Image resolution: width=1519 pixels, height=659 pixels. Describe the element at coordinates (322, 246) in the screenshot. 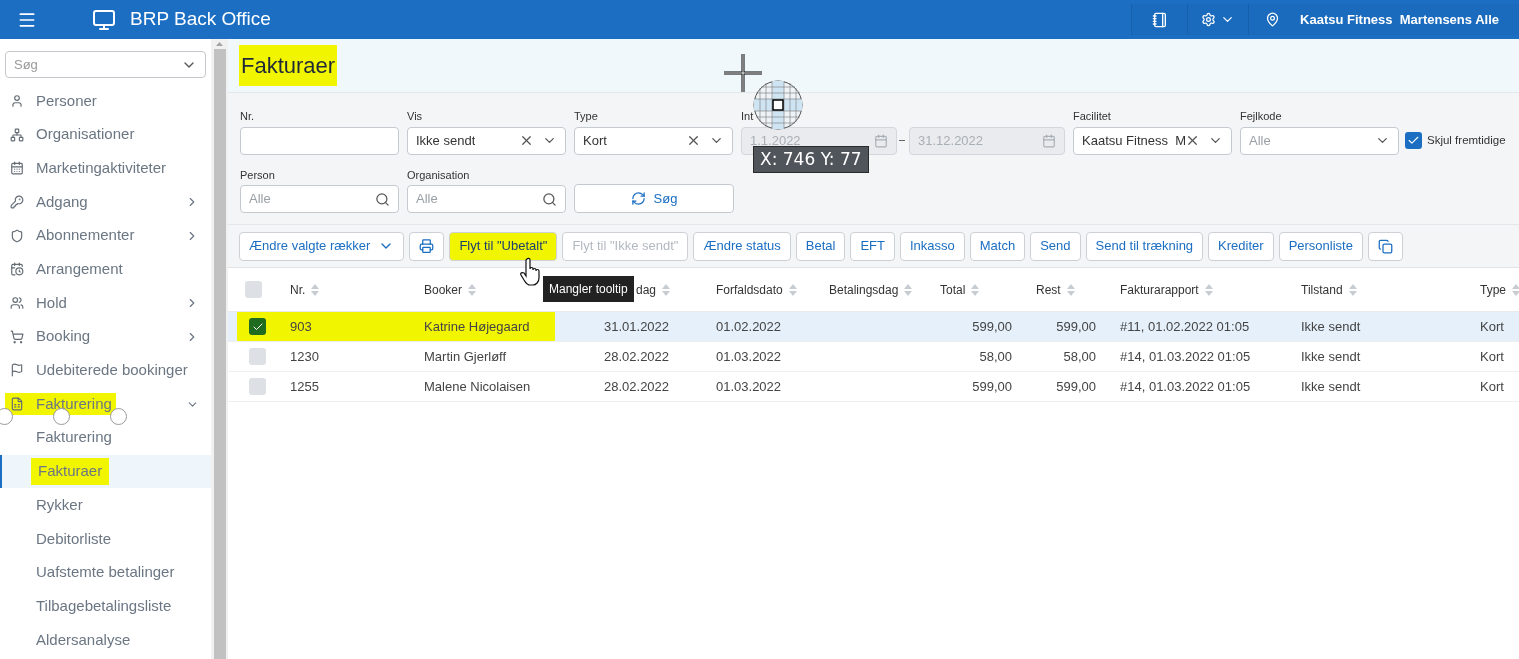

I see `dropdown-button: Ændre valgte rækker` at that location.